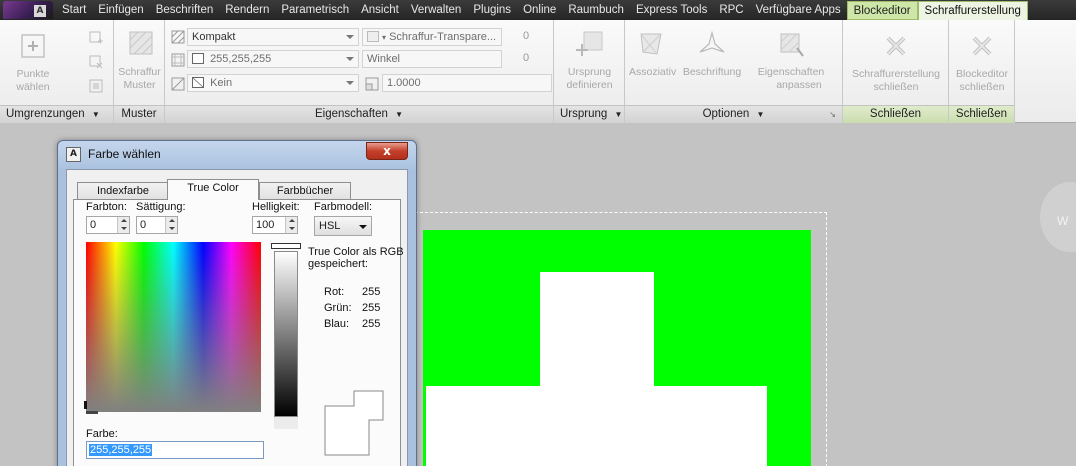 Image resolution: width=1076 pixels, height=466 pixels. I want to click on tab-beschriften: Beschriften, so click(185, 10).